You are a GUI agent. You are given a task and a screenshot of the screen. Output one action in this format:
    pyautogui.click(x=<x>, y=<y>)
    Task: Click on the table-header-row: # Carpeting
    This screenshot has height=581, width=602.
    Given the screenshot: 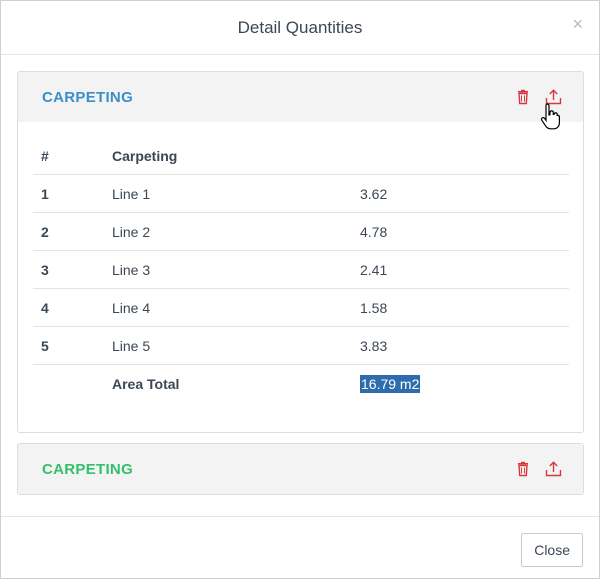 What is the action you would take?
    pyautogui.click(x=301, y=156)
    